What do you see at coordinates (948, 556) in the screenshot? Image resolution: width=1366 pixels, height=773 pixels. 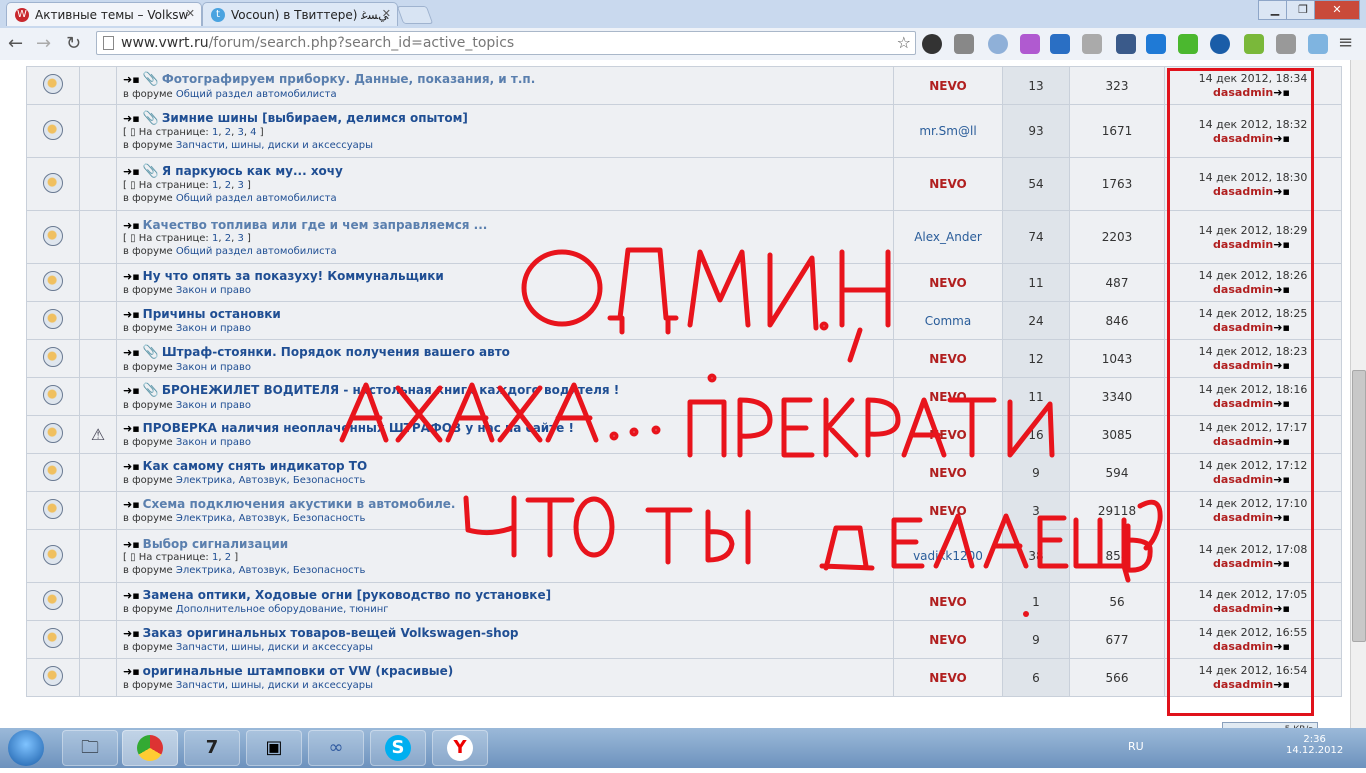 I see `author-link: vadikk1200` at bounding box center [948, 556].